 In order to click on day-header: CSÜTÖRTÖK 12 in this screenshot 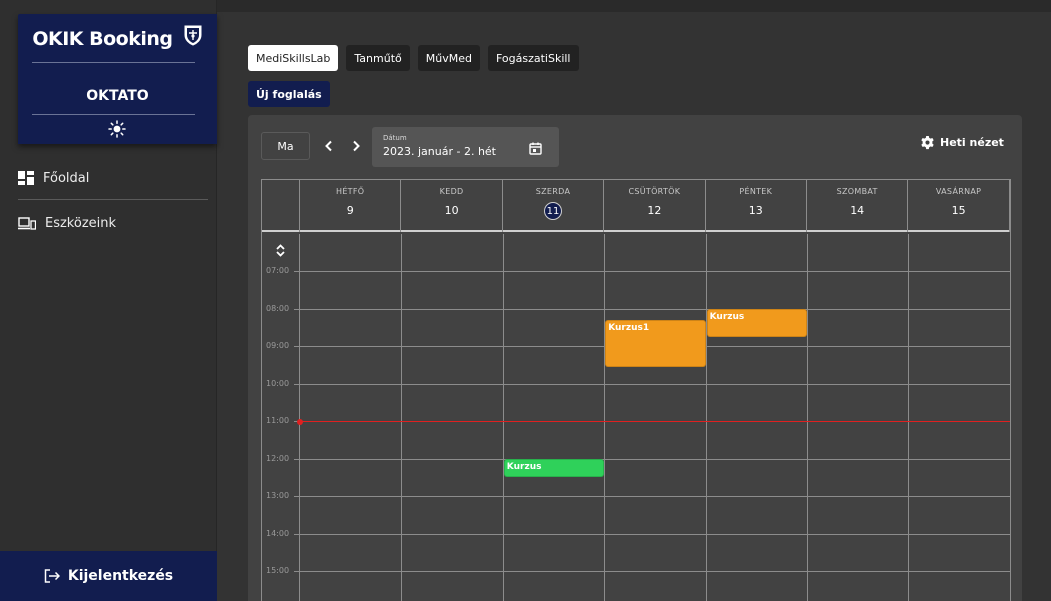, I will do `click(655, 206)`.